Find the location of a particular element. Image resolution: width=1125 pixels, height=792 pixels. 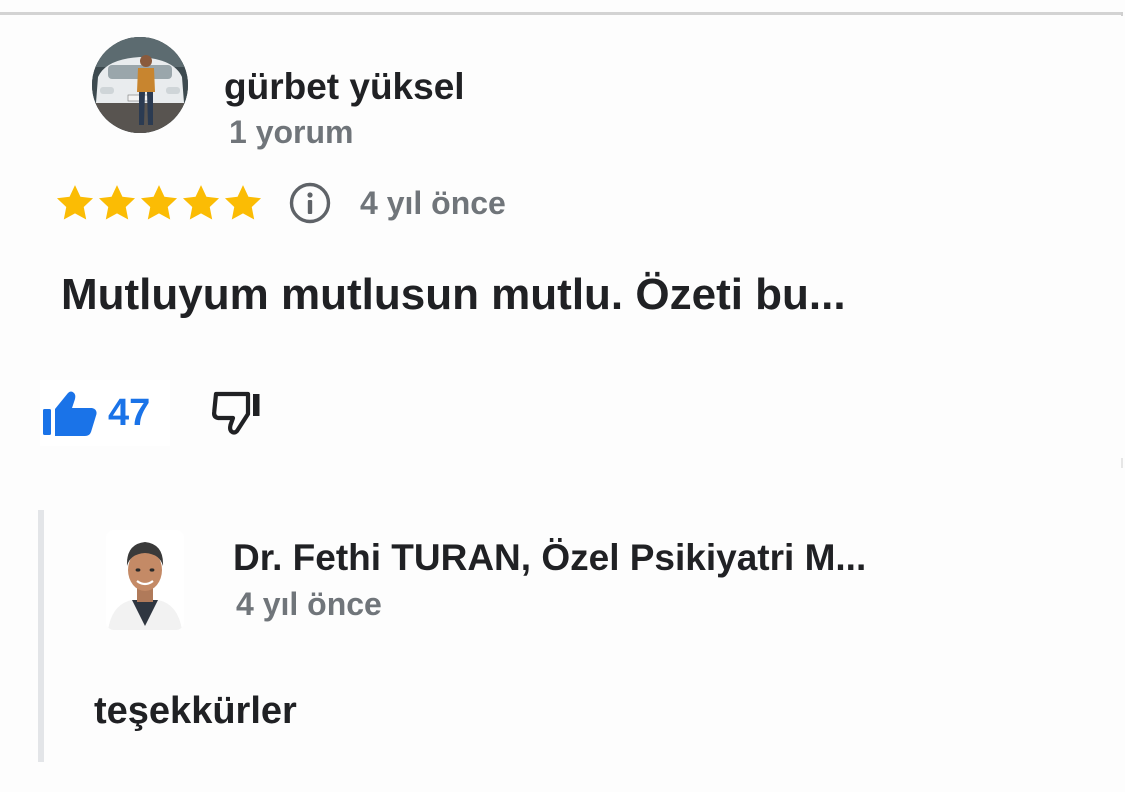

info-icon is located at coordinates (310, 203).